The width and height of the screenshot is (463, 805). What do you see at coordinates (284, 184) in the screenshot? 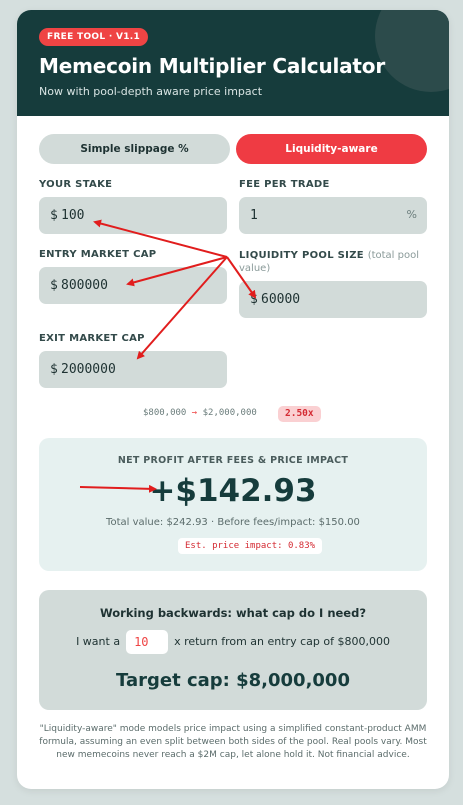
I see `fee-label: FEE PER TRADE` at bounding box center [284, 184].